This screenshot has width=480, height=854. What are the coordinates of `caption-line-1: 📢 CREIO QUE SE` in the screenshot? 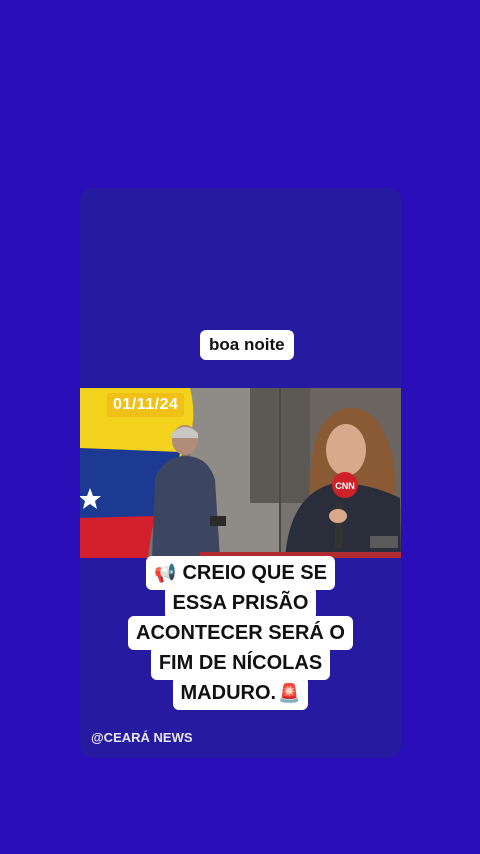 It's located at (240, 573).